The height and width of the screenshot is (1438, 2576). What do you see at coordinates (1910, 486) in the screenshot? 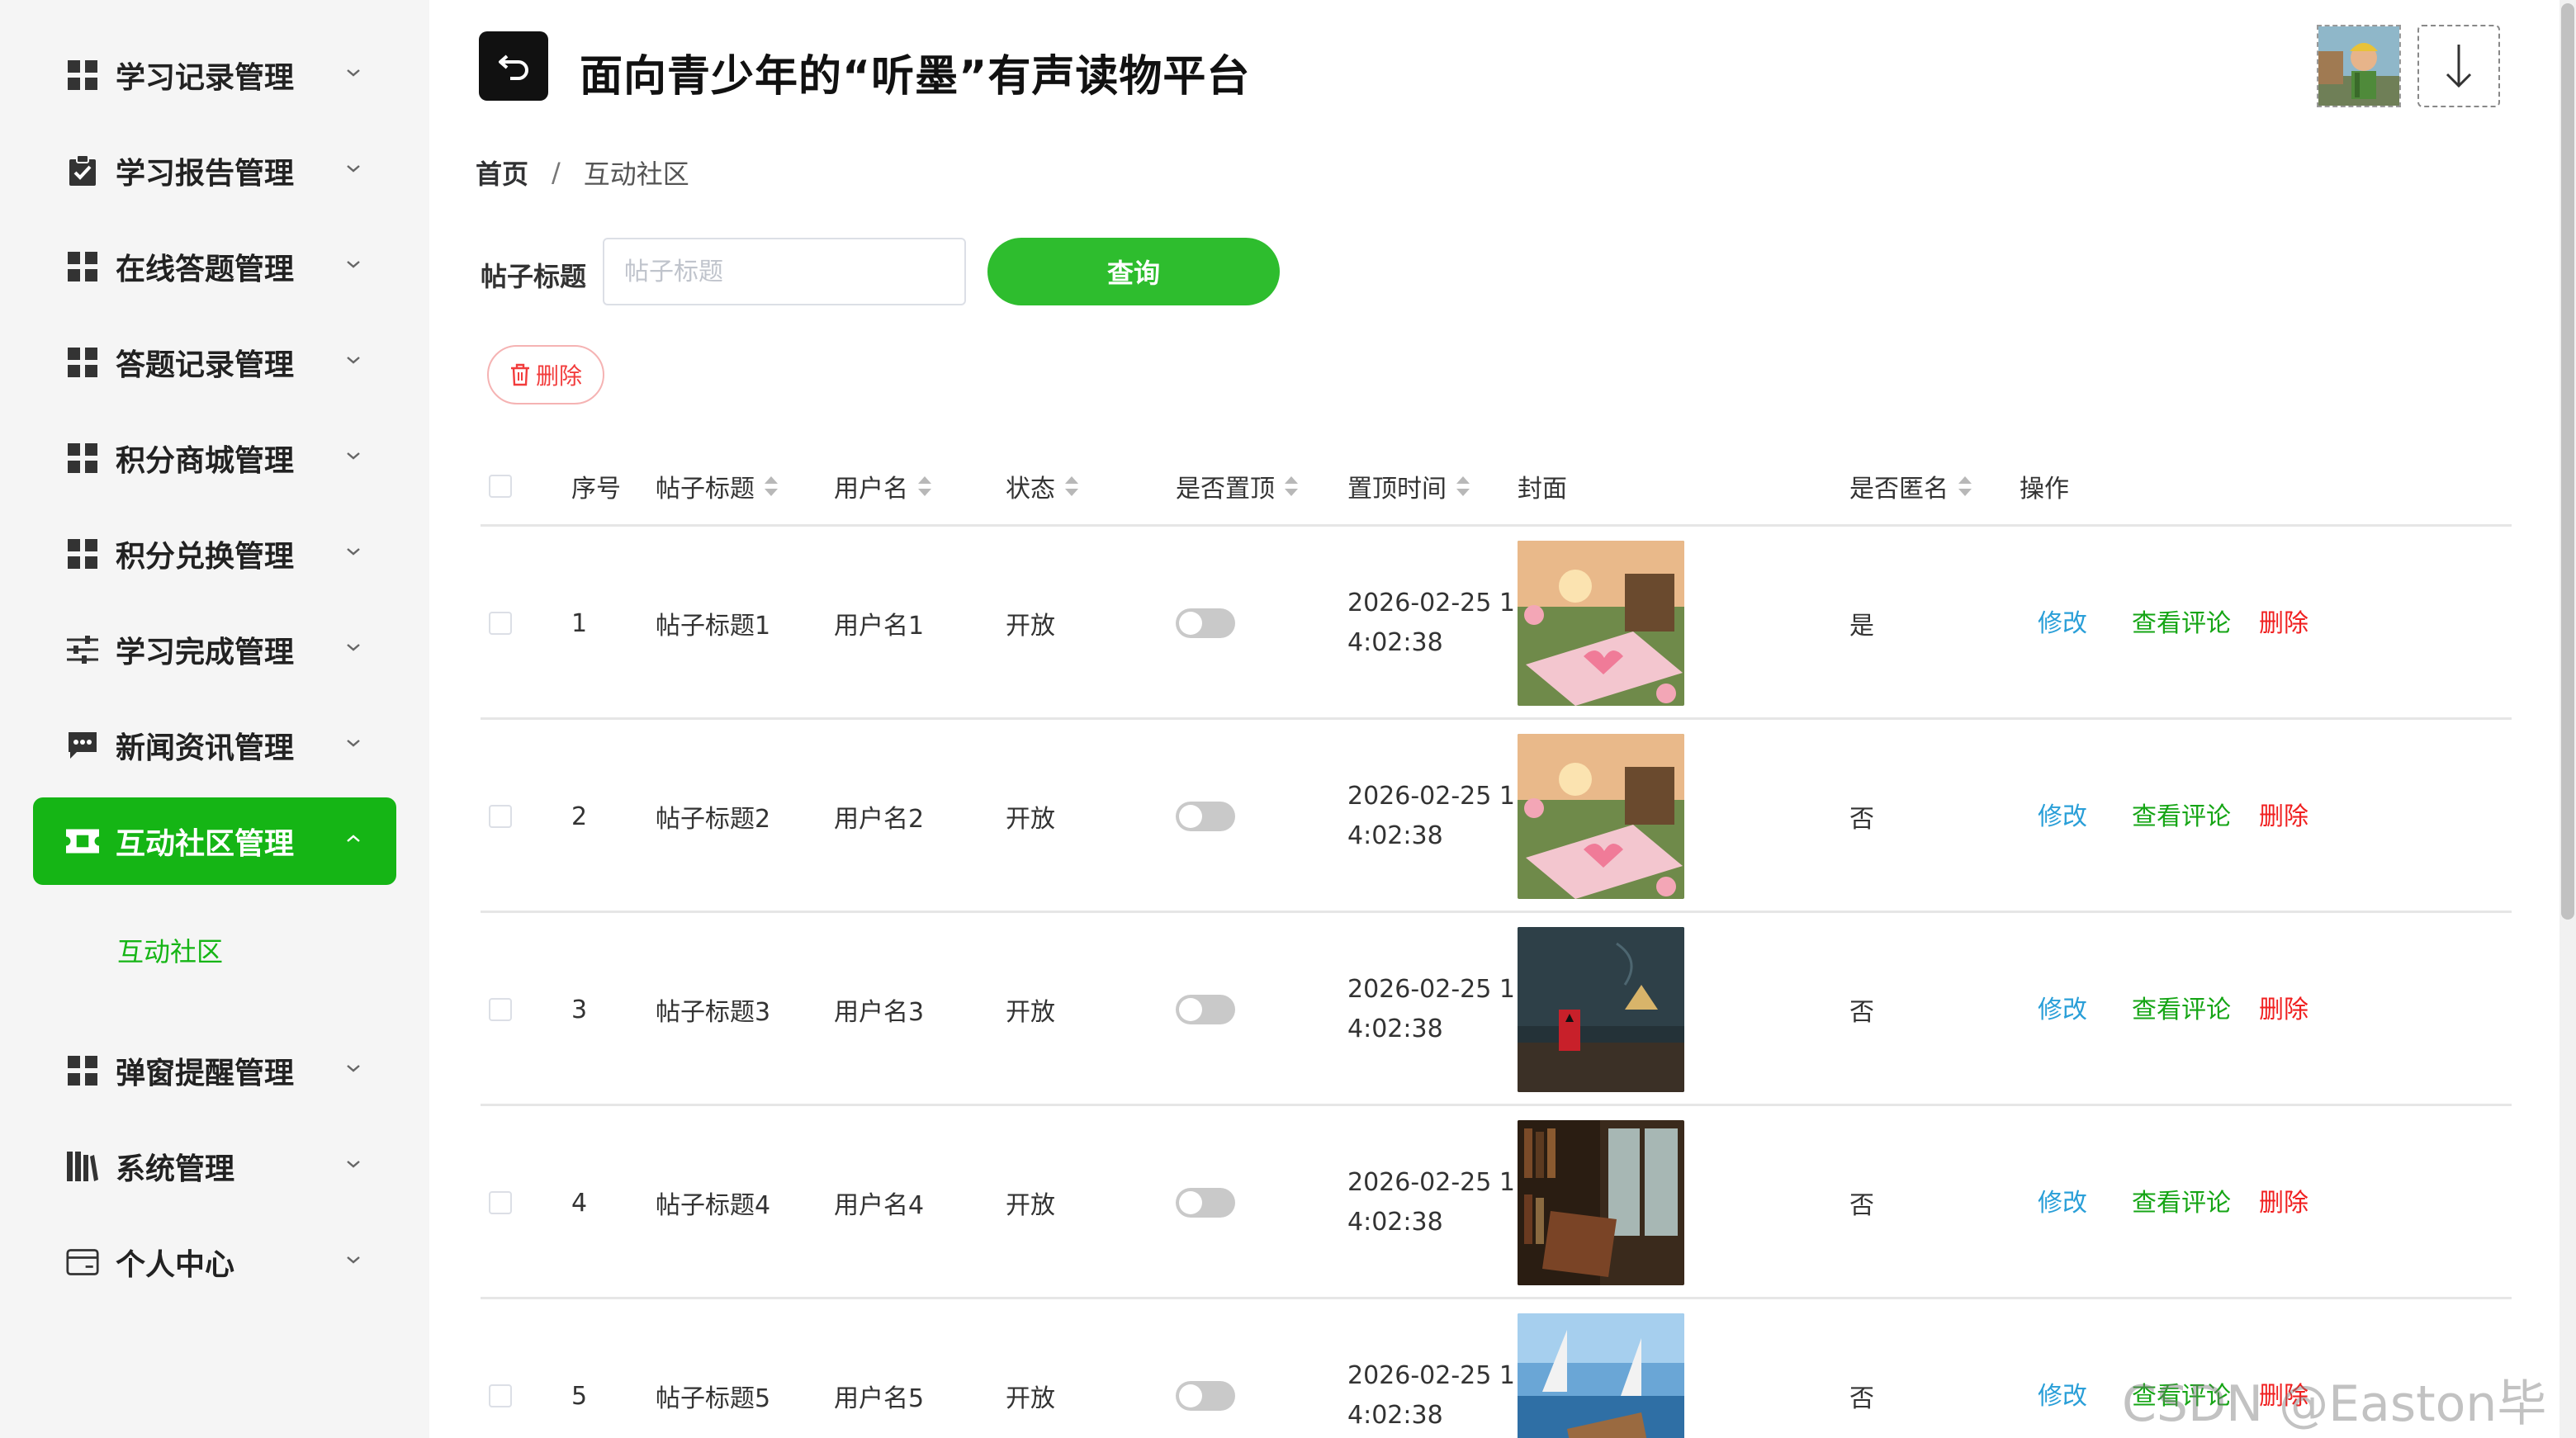
I see `column-header-anonymous: 是否匿名` at bounding box center [1910, 486].